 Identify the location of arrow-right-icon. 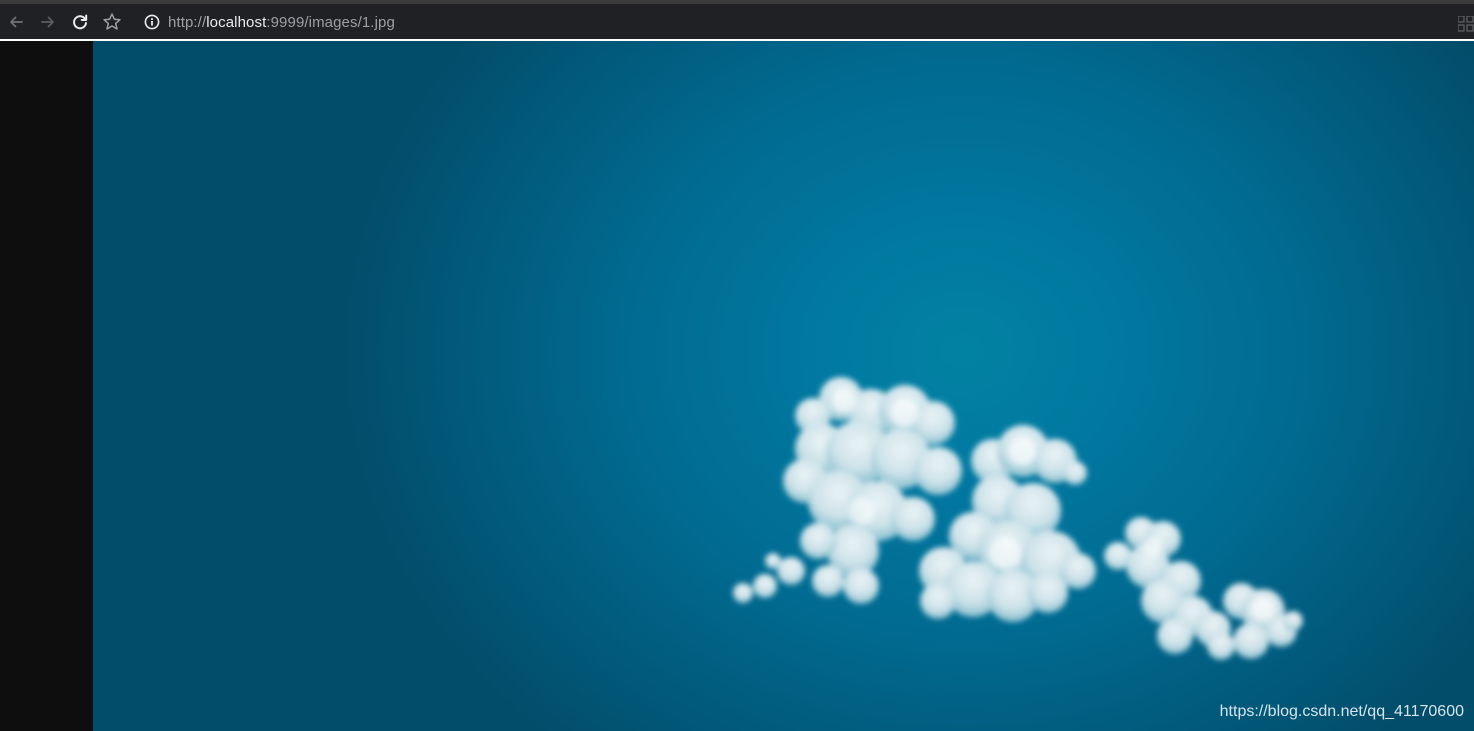
(47, 22).